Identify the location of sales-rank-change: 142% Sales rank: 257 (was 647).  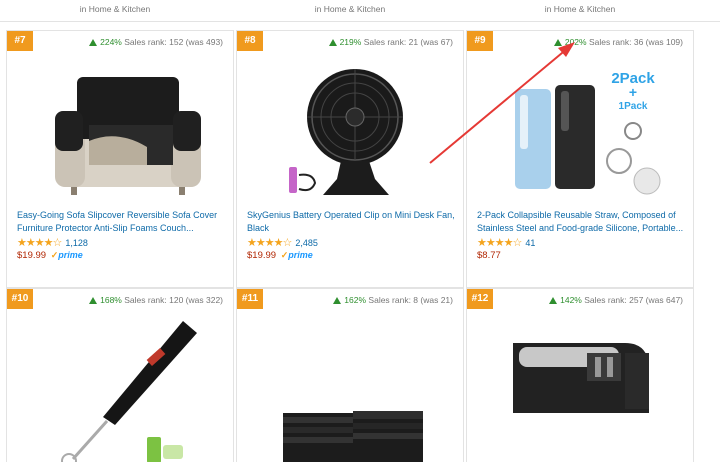
(616, 300).